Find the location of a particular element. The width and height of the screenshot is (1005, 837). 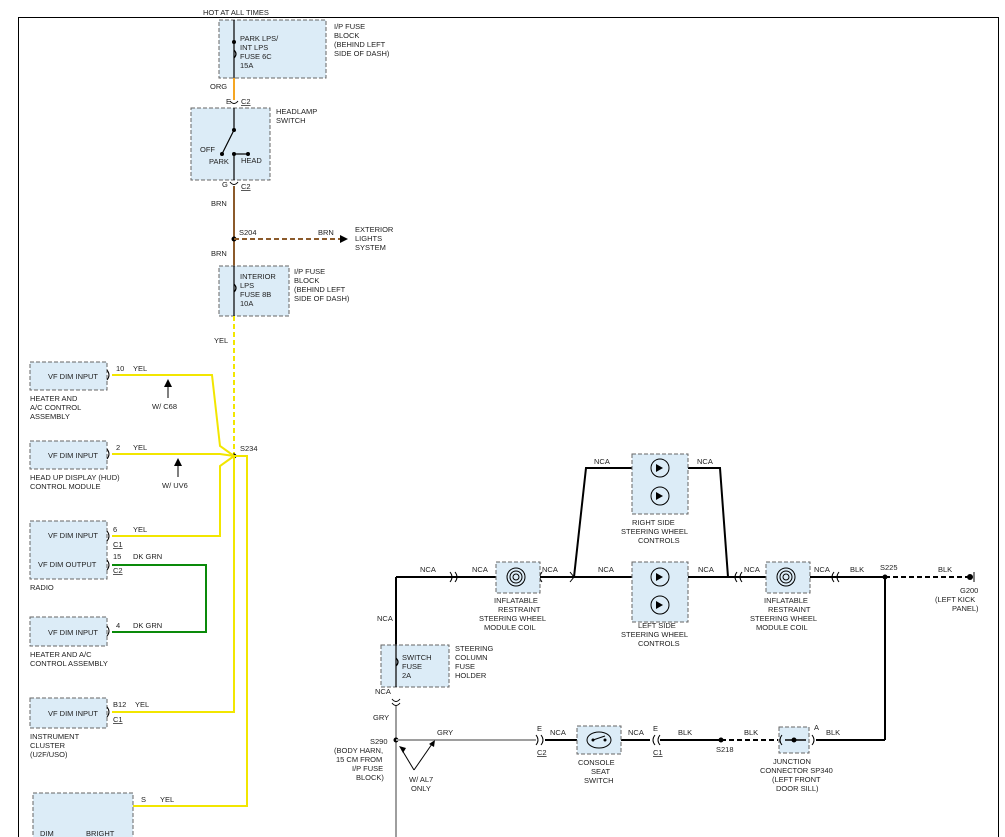

cluster-name-1: INSTRUMENT is located at coordinates (55, 736).